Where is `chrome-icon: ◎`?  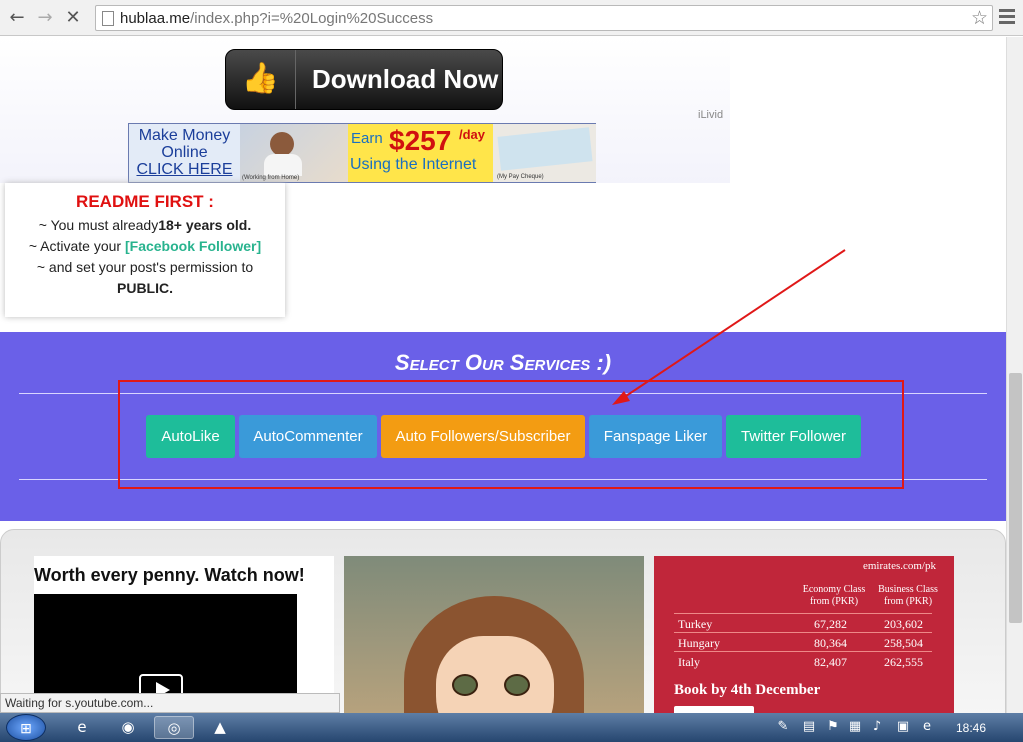
chrome-icon: ◎ is located at coordinates (174, 727).